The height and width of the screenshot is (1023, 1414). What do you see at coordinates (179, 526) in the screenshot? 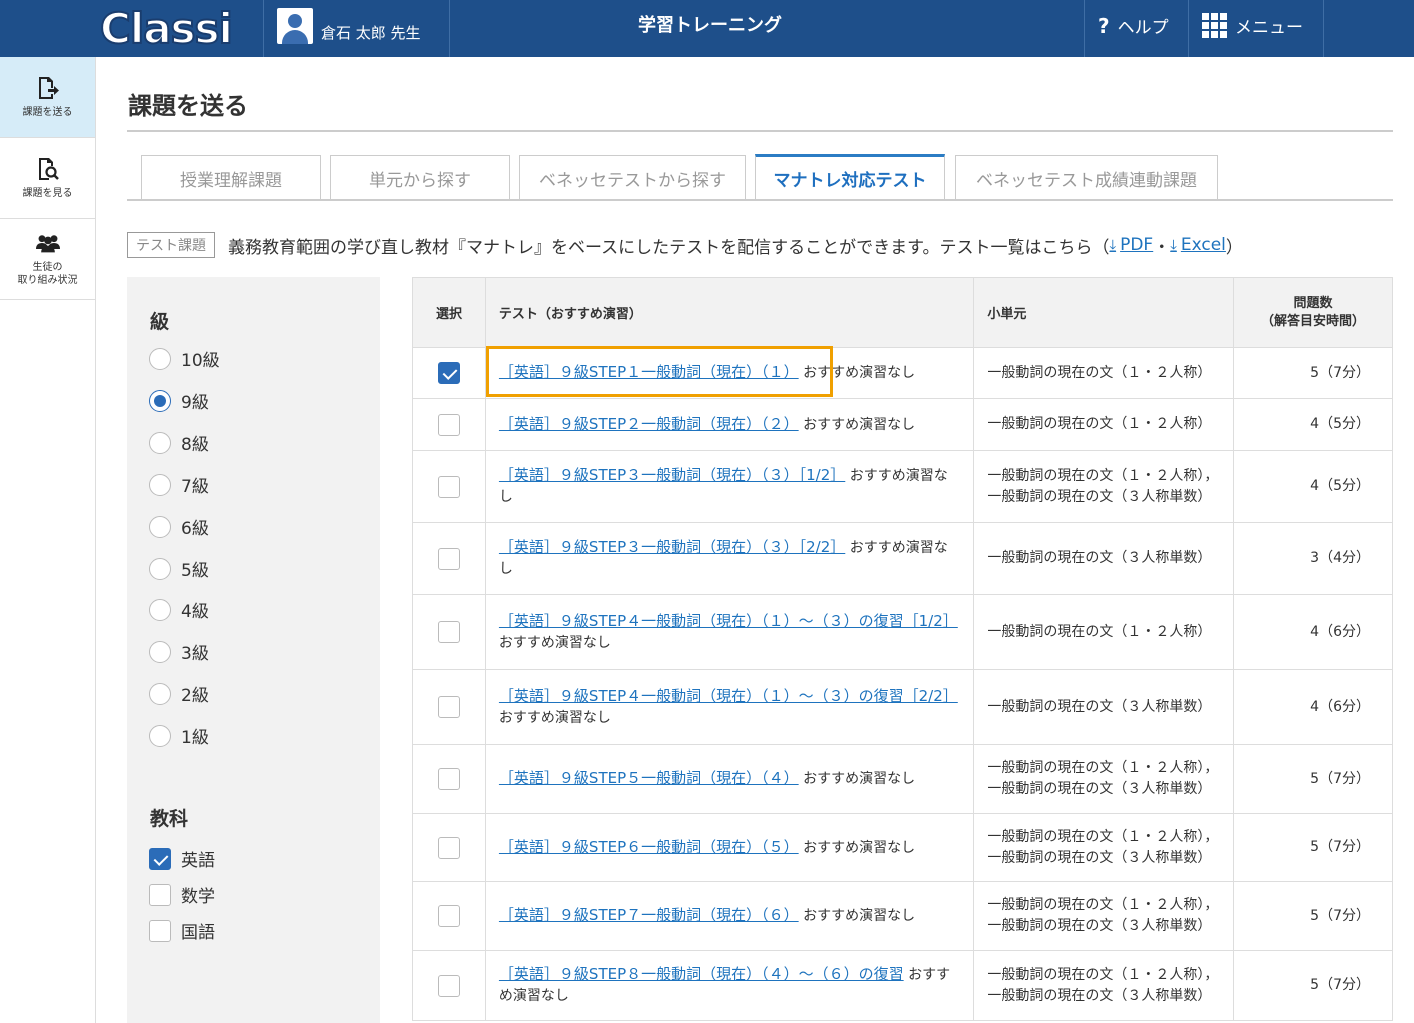
I see `grade-option: 6級` at bounding box center [179, 526].